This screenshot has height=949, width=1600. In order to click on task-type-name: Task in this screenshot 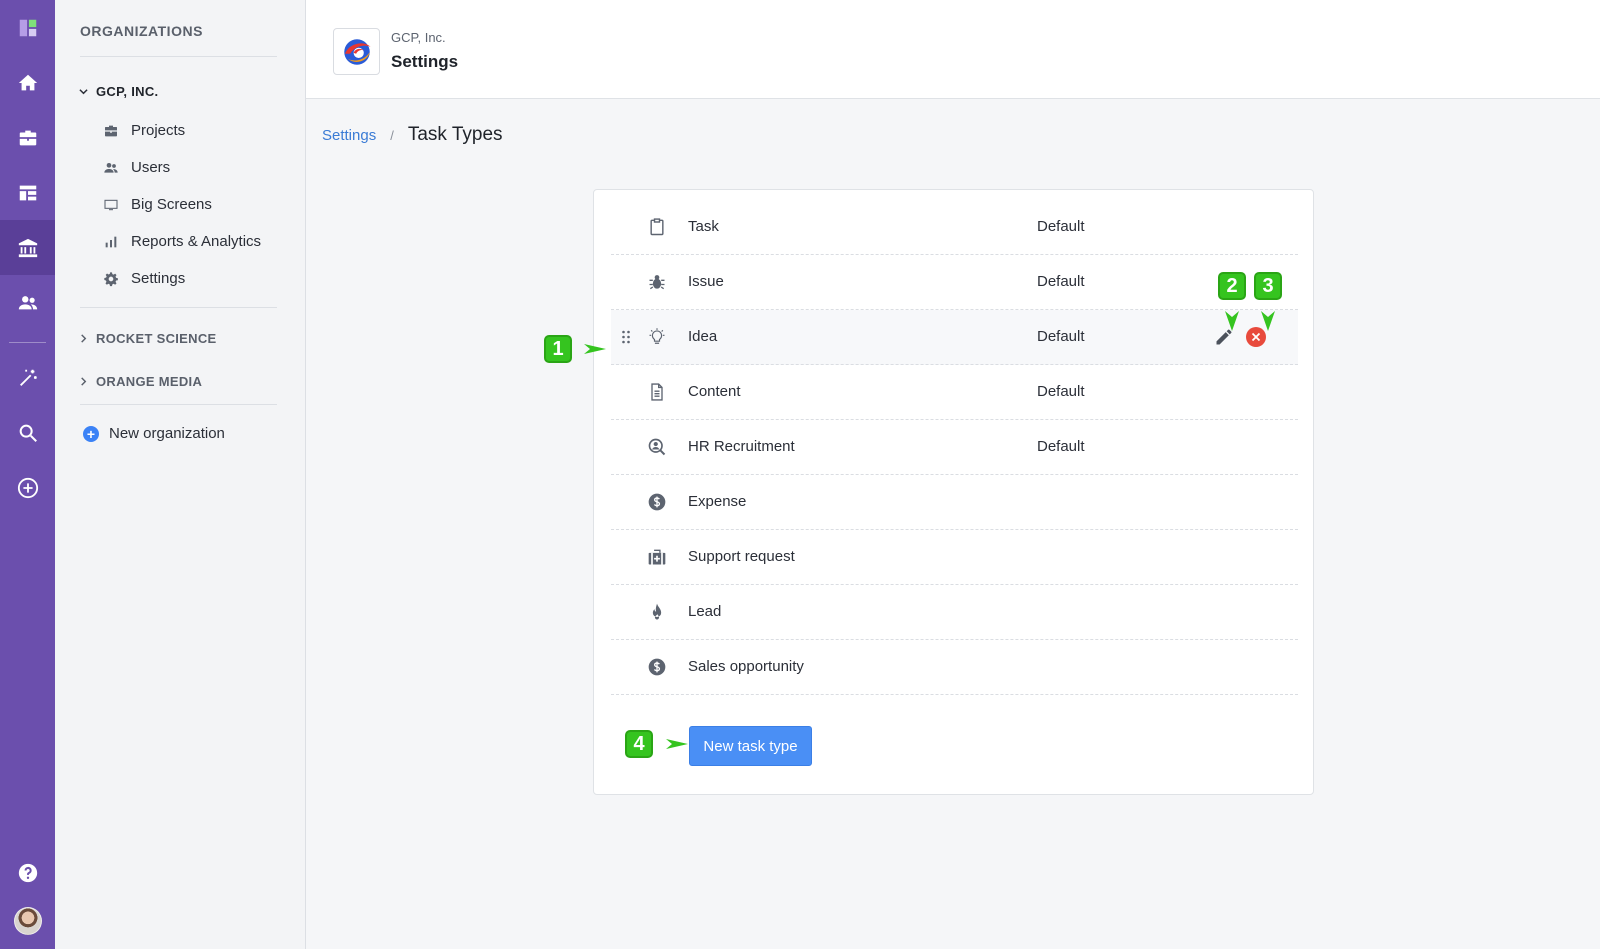, I will do `click(703, 226)`.